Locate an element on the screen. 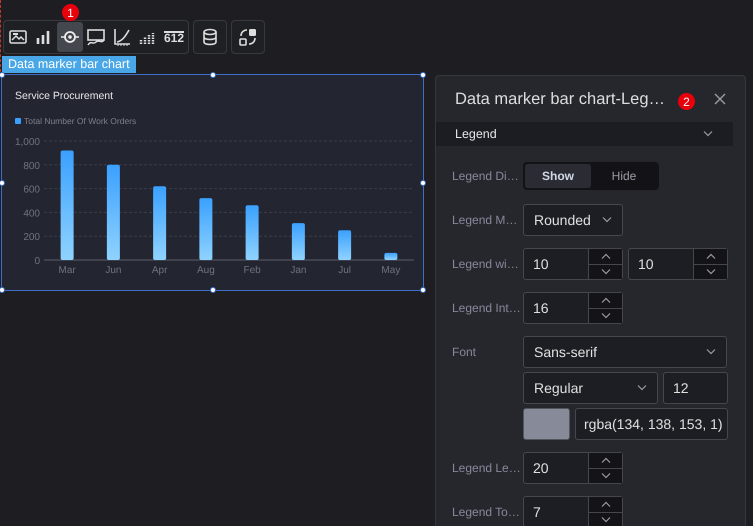 The height and width of the screenshot is (526, 753). y-tick-label: 200 is located at coordinates (31, 238).